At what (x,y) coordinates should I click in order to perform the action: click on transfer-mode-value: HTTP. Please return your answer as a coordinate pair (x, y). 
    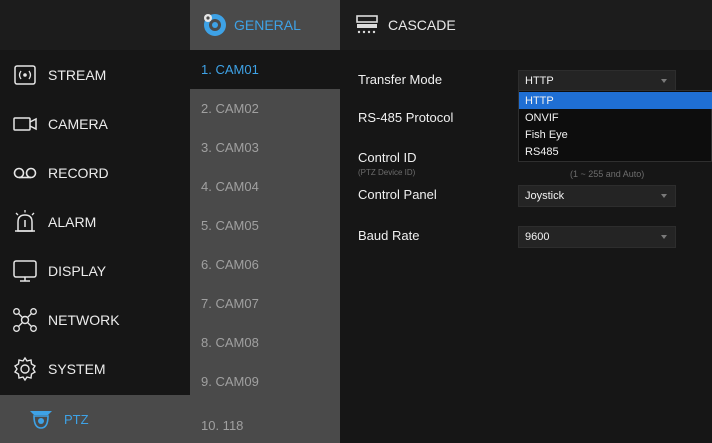
    Looking at the image, I should click on (539, 81).